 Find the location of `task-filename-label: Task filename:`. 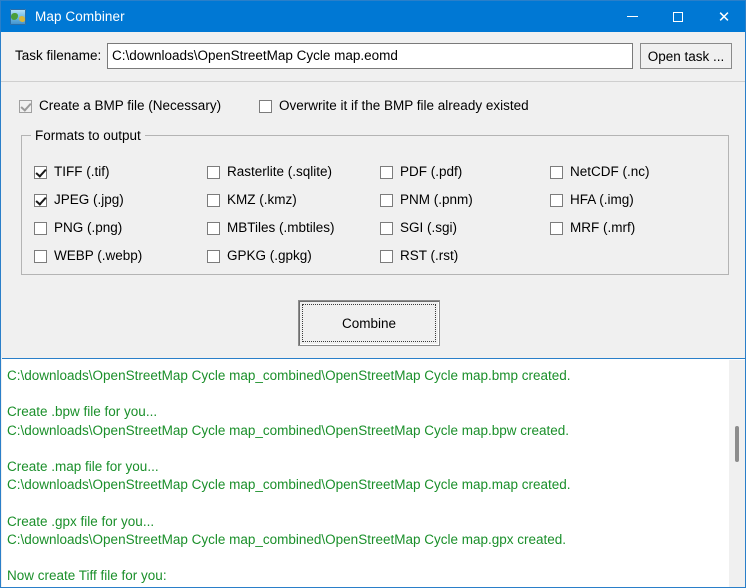

task-filename-label: Task filename: is located at coordinates (58, 55).